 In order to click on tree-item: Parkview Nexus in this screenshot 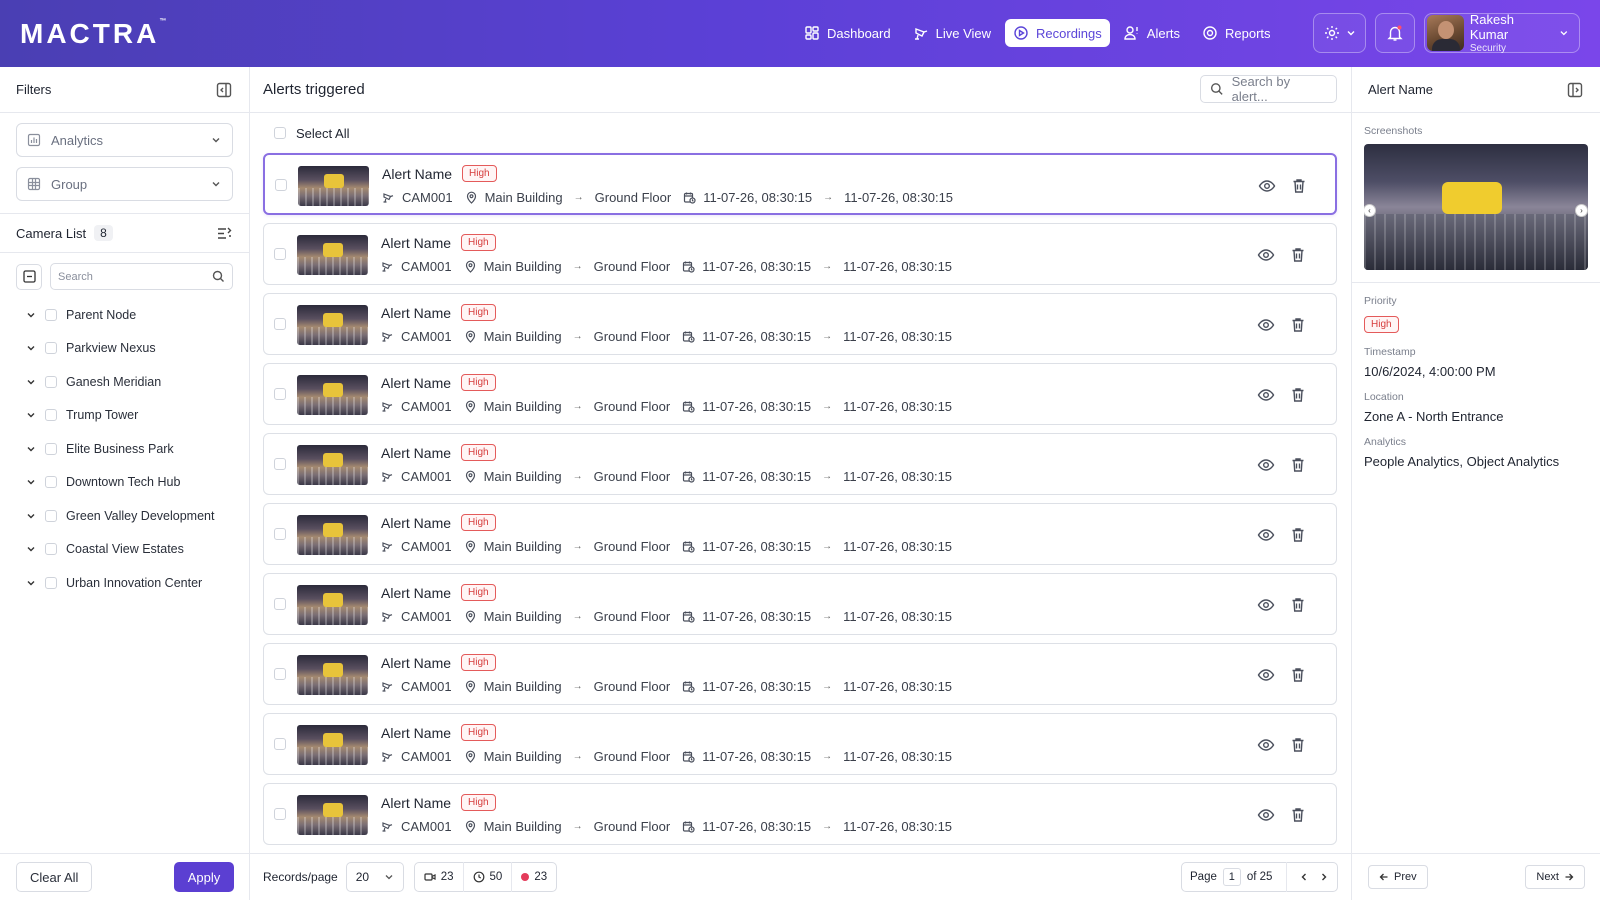, I will do `click(124, 349)`.